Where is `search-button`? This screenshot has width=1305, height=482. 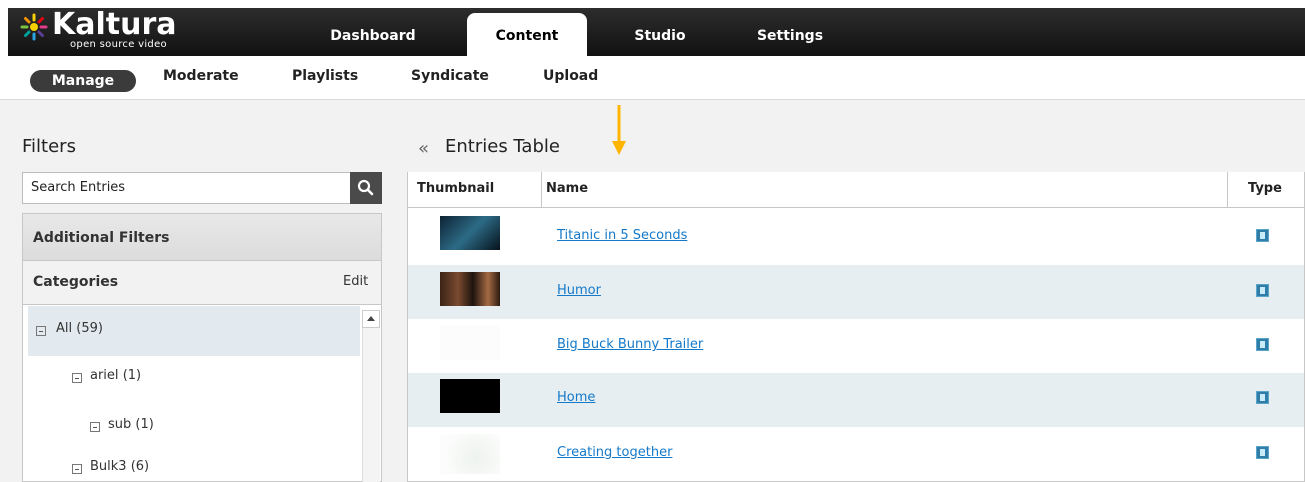 search-button is located at coordinates (366, 188).